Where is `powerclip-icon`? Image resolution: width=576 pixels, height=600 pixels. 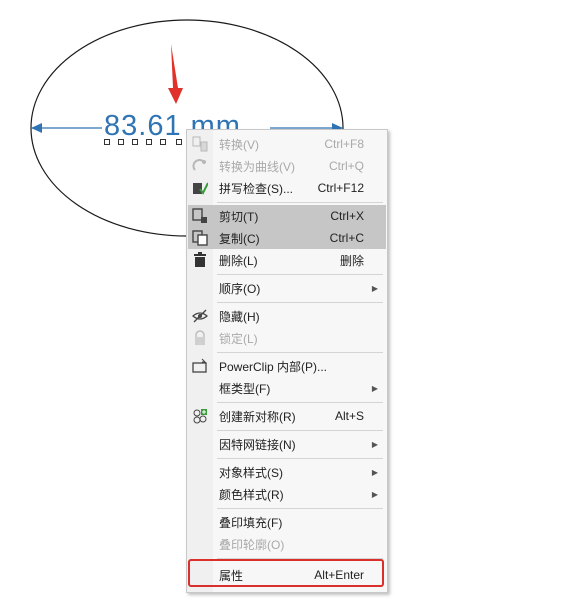
powerclip-icon is located at coordinates (200, 366).